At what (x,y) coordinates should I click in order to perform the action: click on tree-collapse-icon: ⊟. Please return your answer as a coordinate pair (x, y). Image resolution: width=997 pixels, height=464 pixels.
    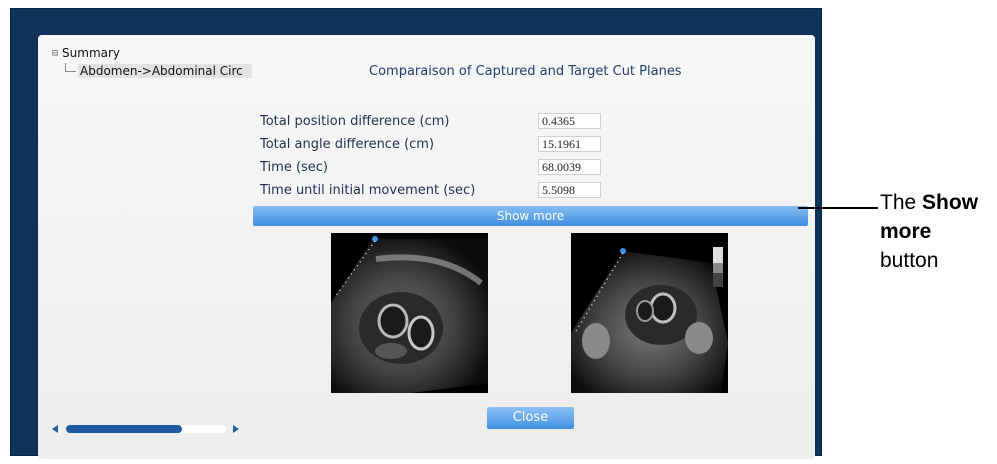
    Looking at the image, I should click on (55, 53).